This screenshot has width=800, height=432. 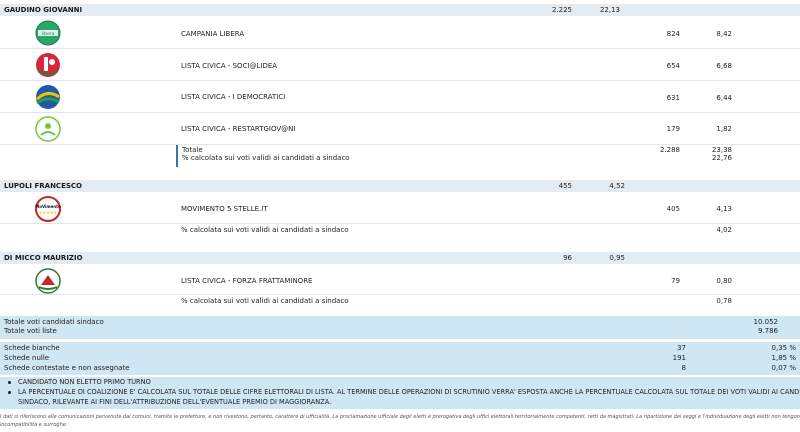 I want to click on candidate-votes: 2.225, so click(x=561, y=10).